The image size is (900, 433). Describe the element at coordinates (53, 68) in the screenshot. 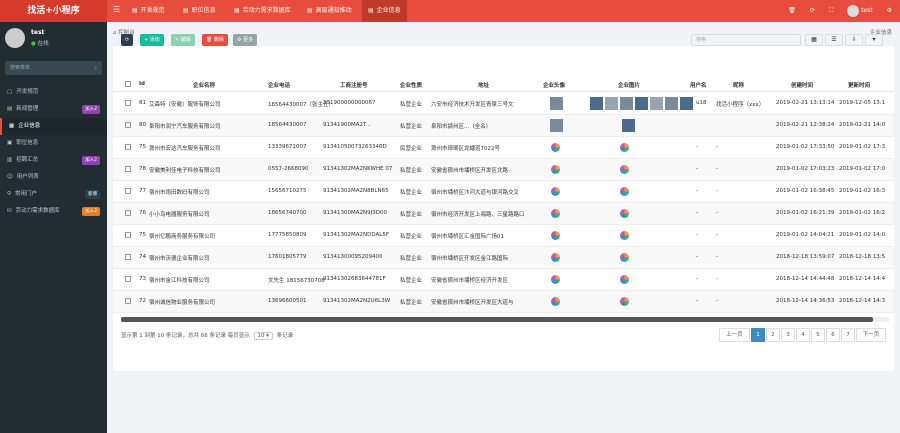

I see `sidebar-search-input: 搜索菜单 ⌕` at that location.